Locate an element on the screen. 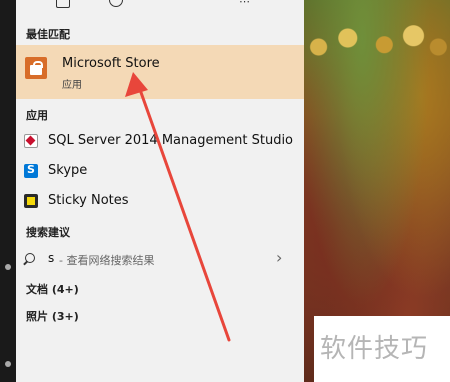 The height and width of the screenshot is (382, 450). best-match-title: Microsoft Store is located at coordinates (111, 63).